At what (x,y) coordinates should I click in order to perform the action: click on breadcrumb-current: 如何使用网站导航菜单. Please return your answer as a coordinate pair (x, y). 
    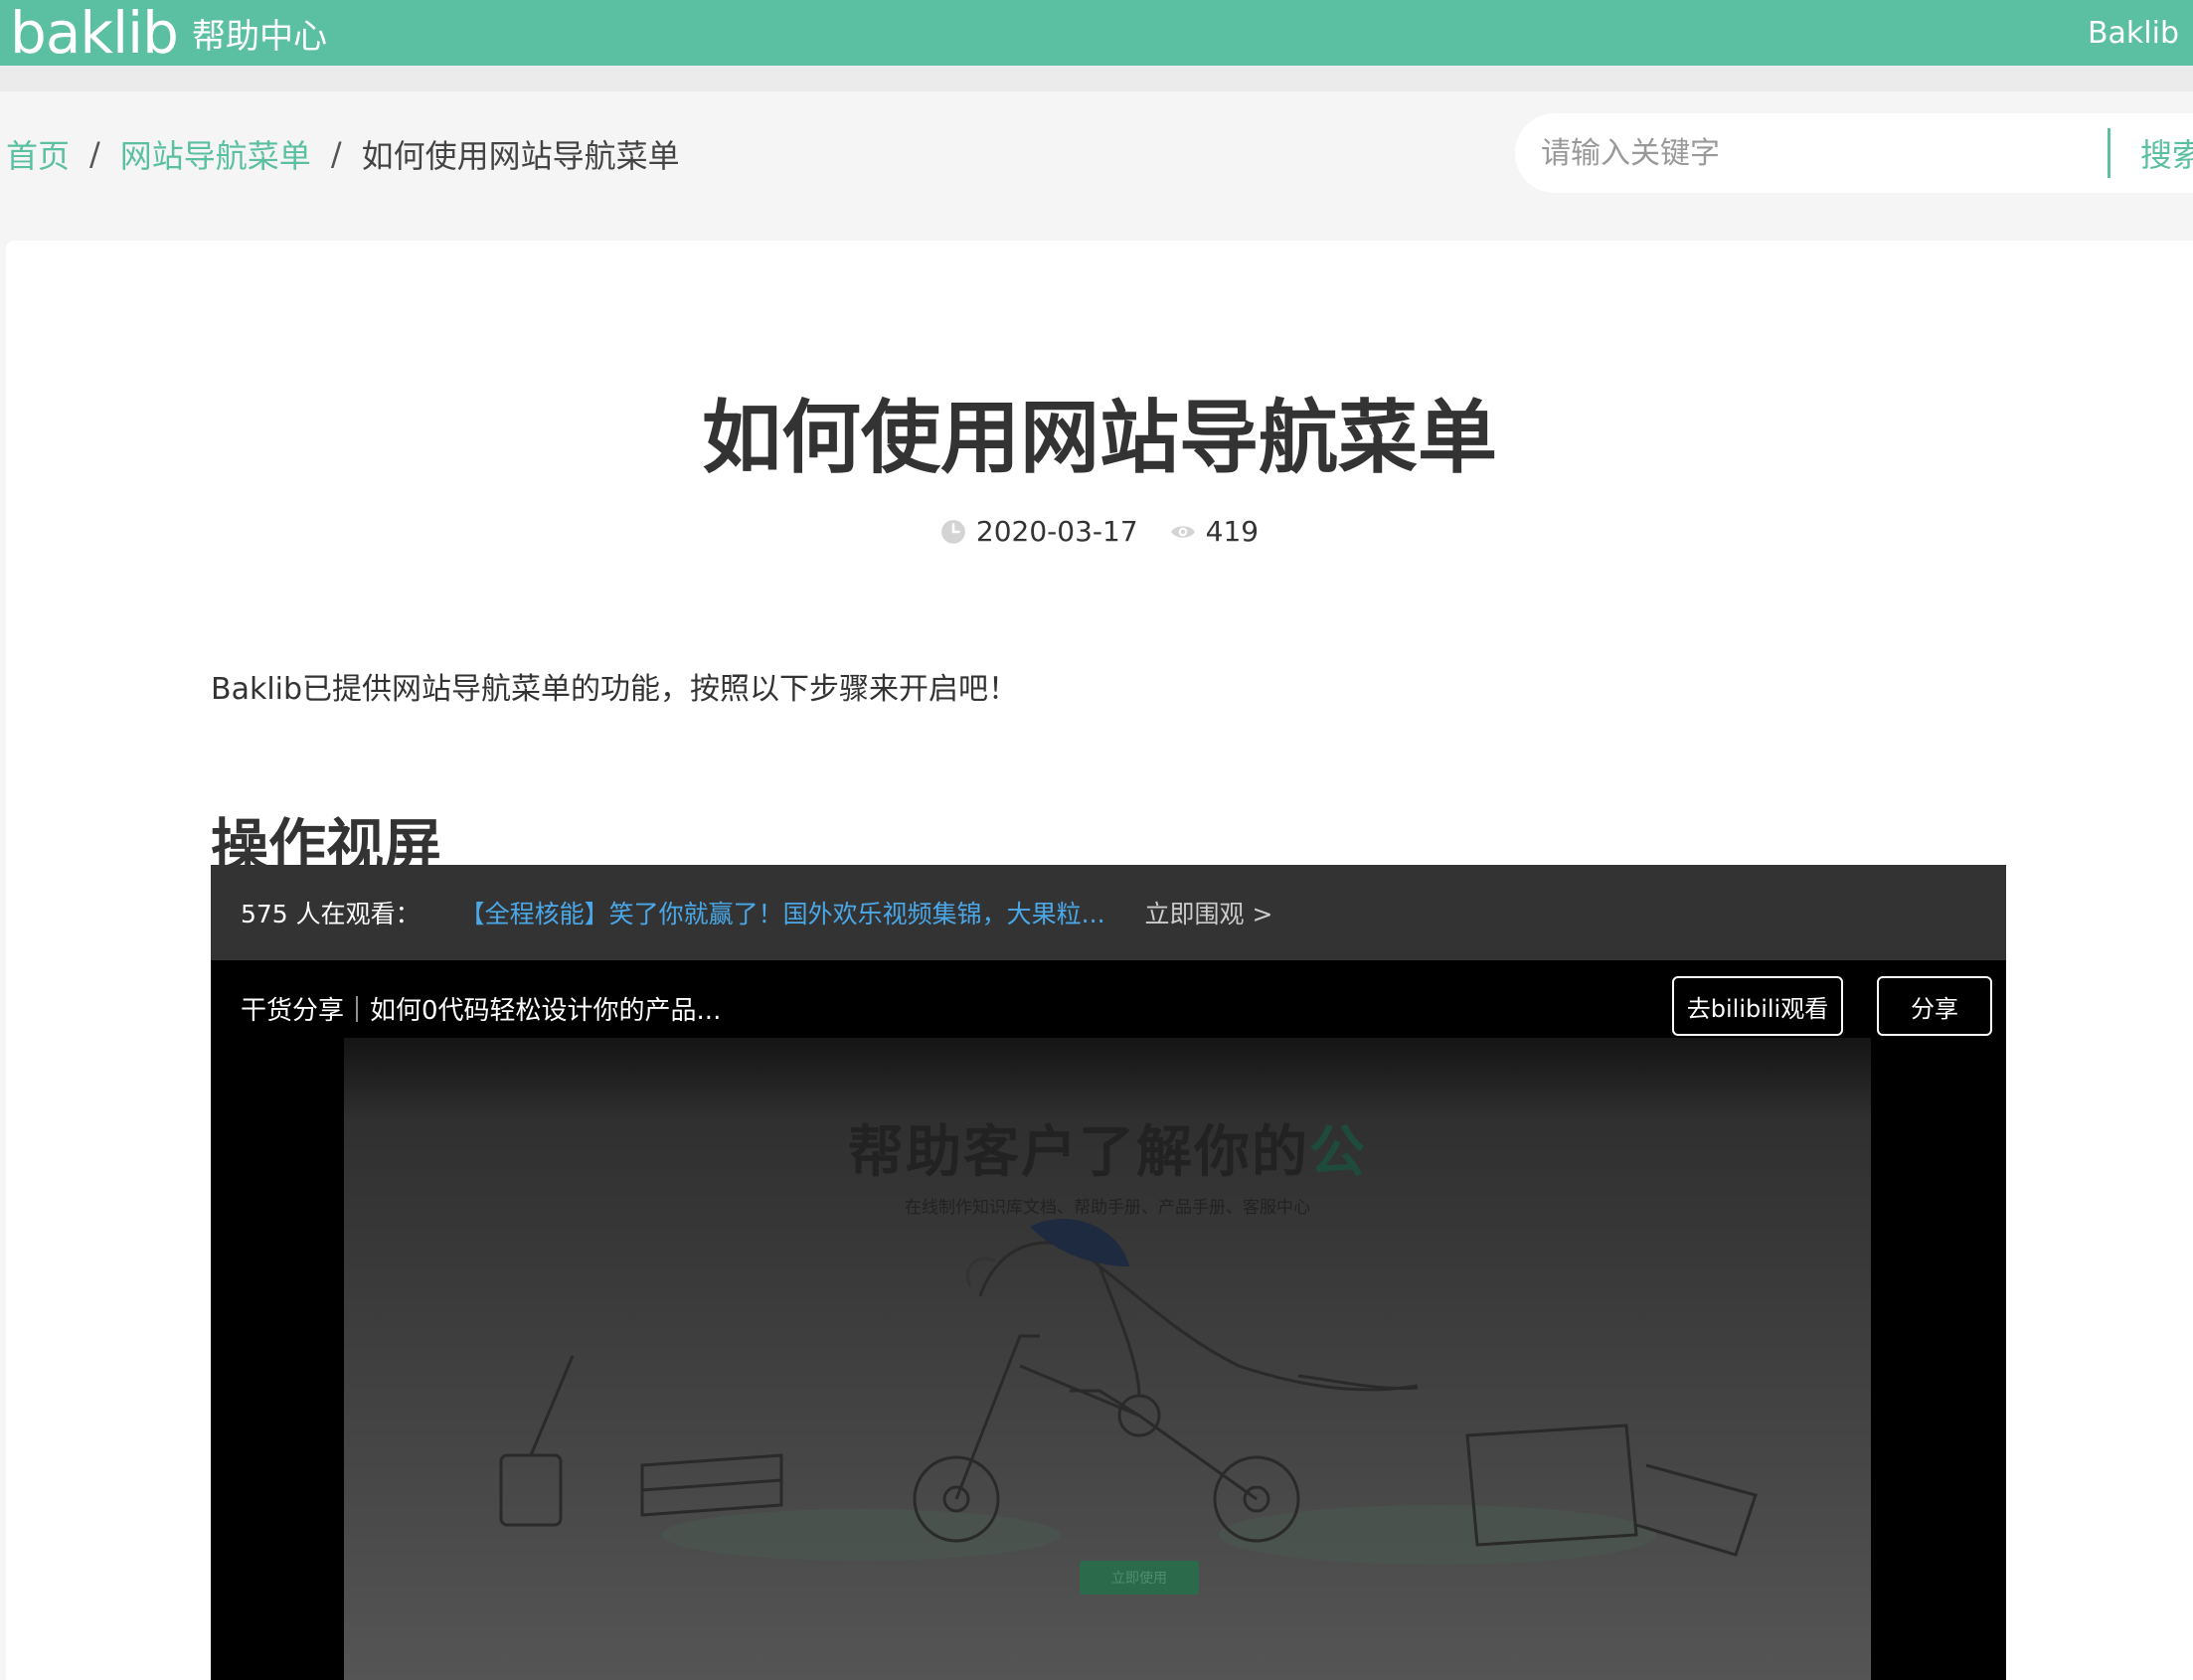
    Looking at the image, I should click on (520, 156).